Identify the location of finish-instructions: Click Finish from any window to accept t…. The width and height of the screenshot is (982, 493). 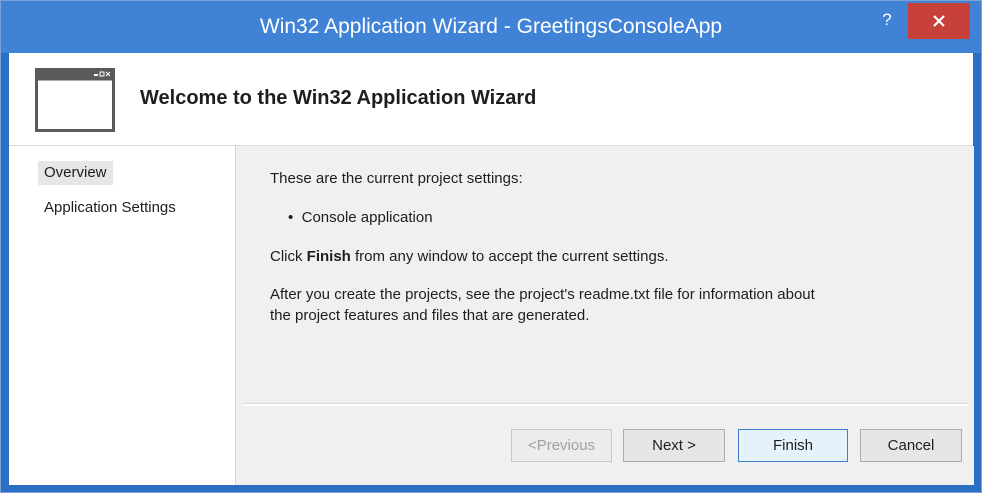
(469, 256).